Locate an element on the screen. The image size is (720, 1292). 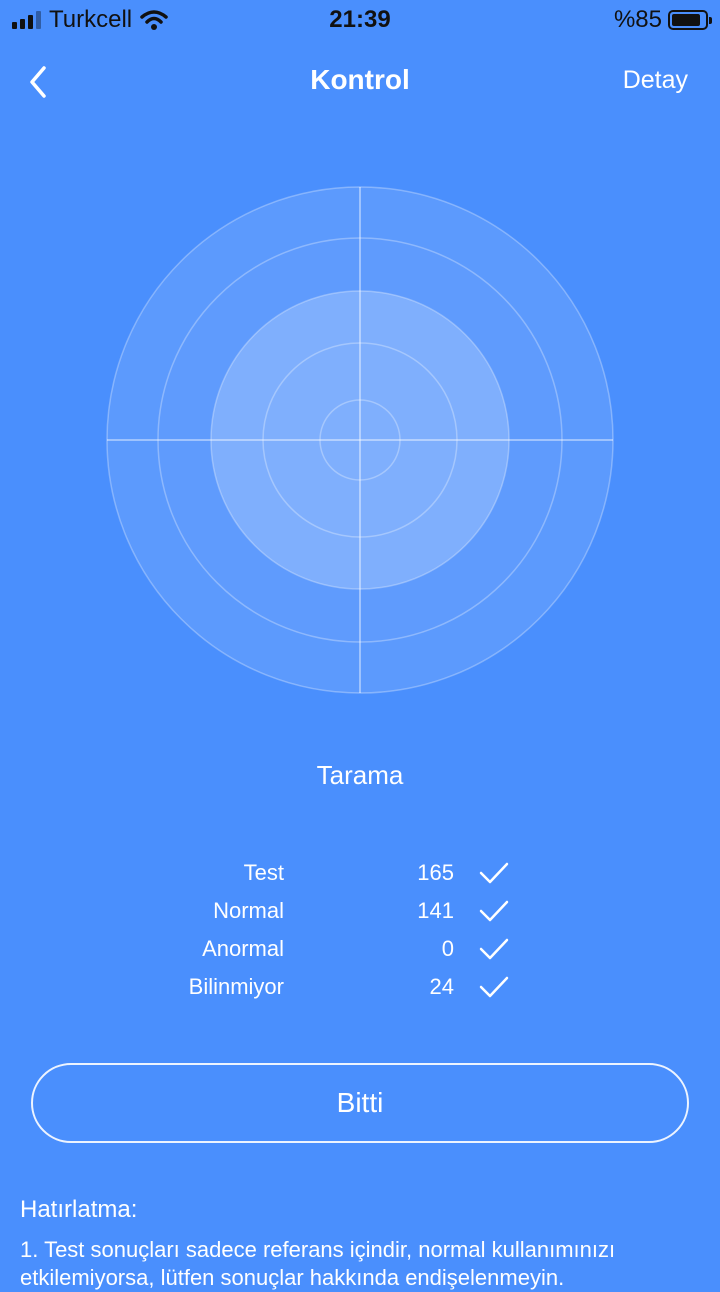
battery-icon is located at coordinates (690, 20).